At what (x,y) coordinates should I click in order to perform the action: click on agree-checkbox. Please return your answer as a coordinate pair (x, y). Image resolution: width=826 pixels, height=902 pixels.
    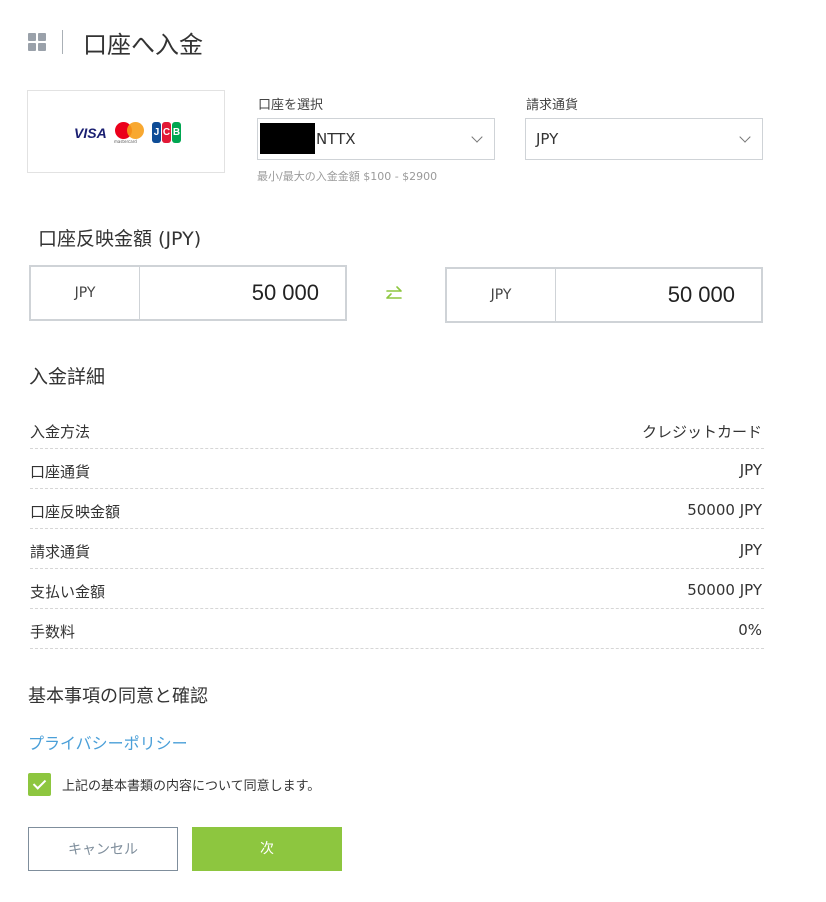
    Looking at the image, I should click on (39, 784).